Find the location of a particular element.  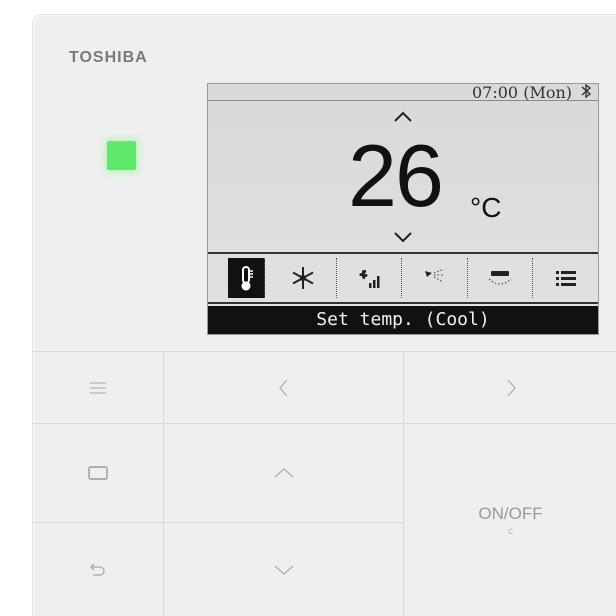

chevron-down-icon is located at coordinates (283, 570).